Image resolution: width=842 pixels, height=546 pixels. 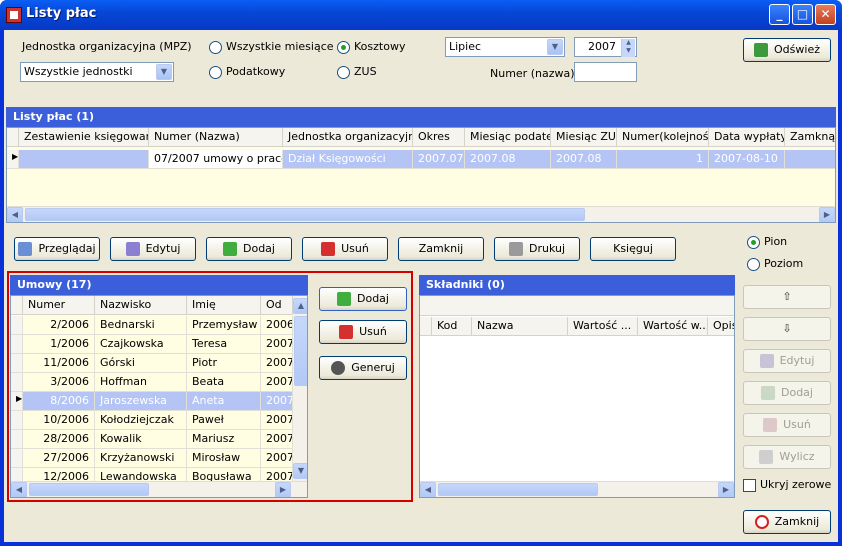 What do you see at coordinates (663, 159) in the screenshot?
I see `table-cell: 1` at bounding box center [663, 159].